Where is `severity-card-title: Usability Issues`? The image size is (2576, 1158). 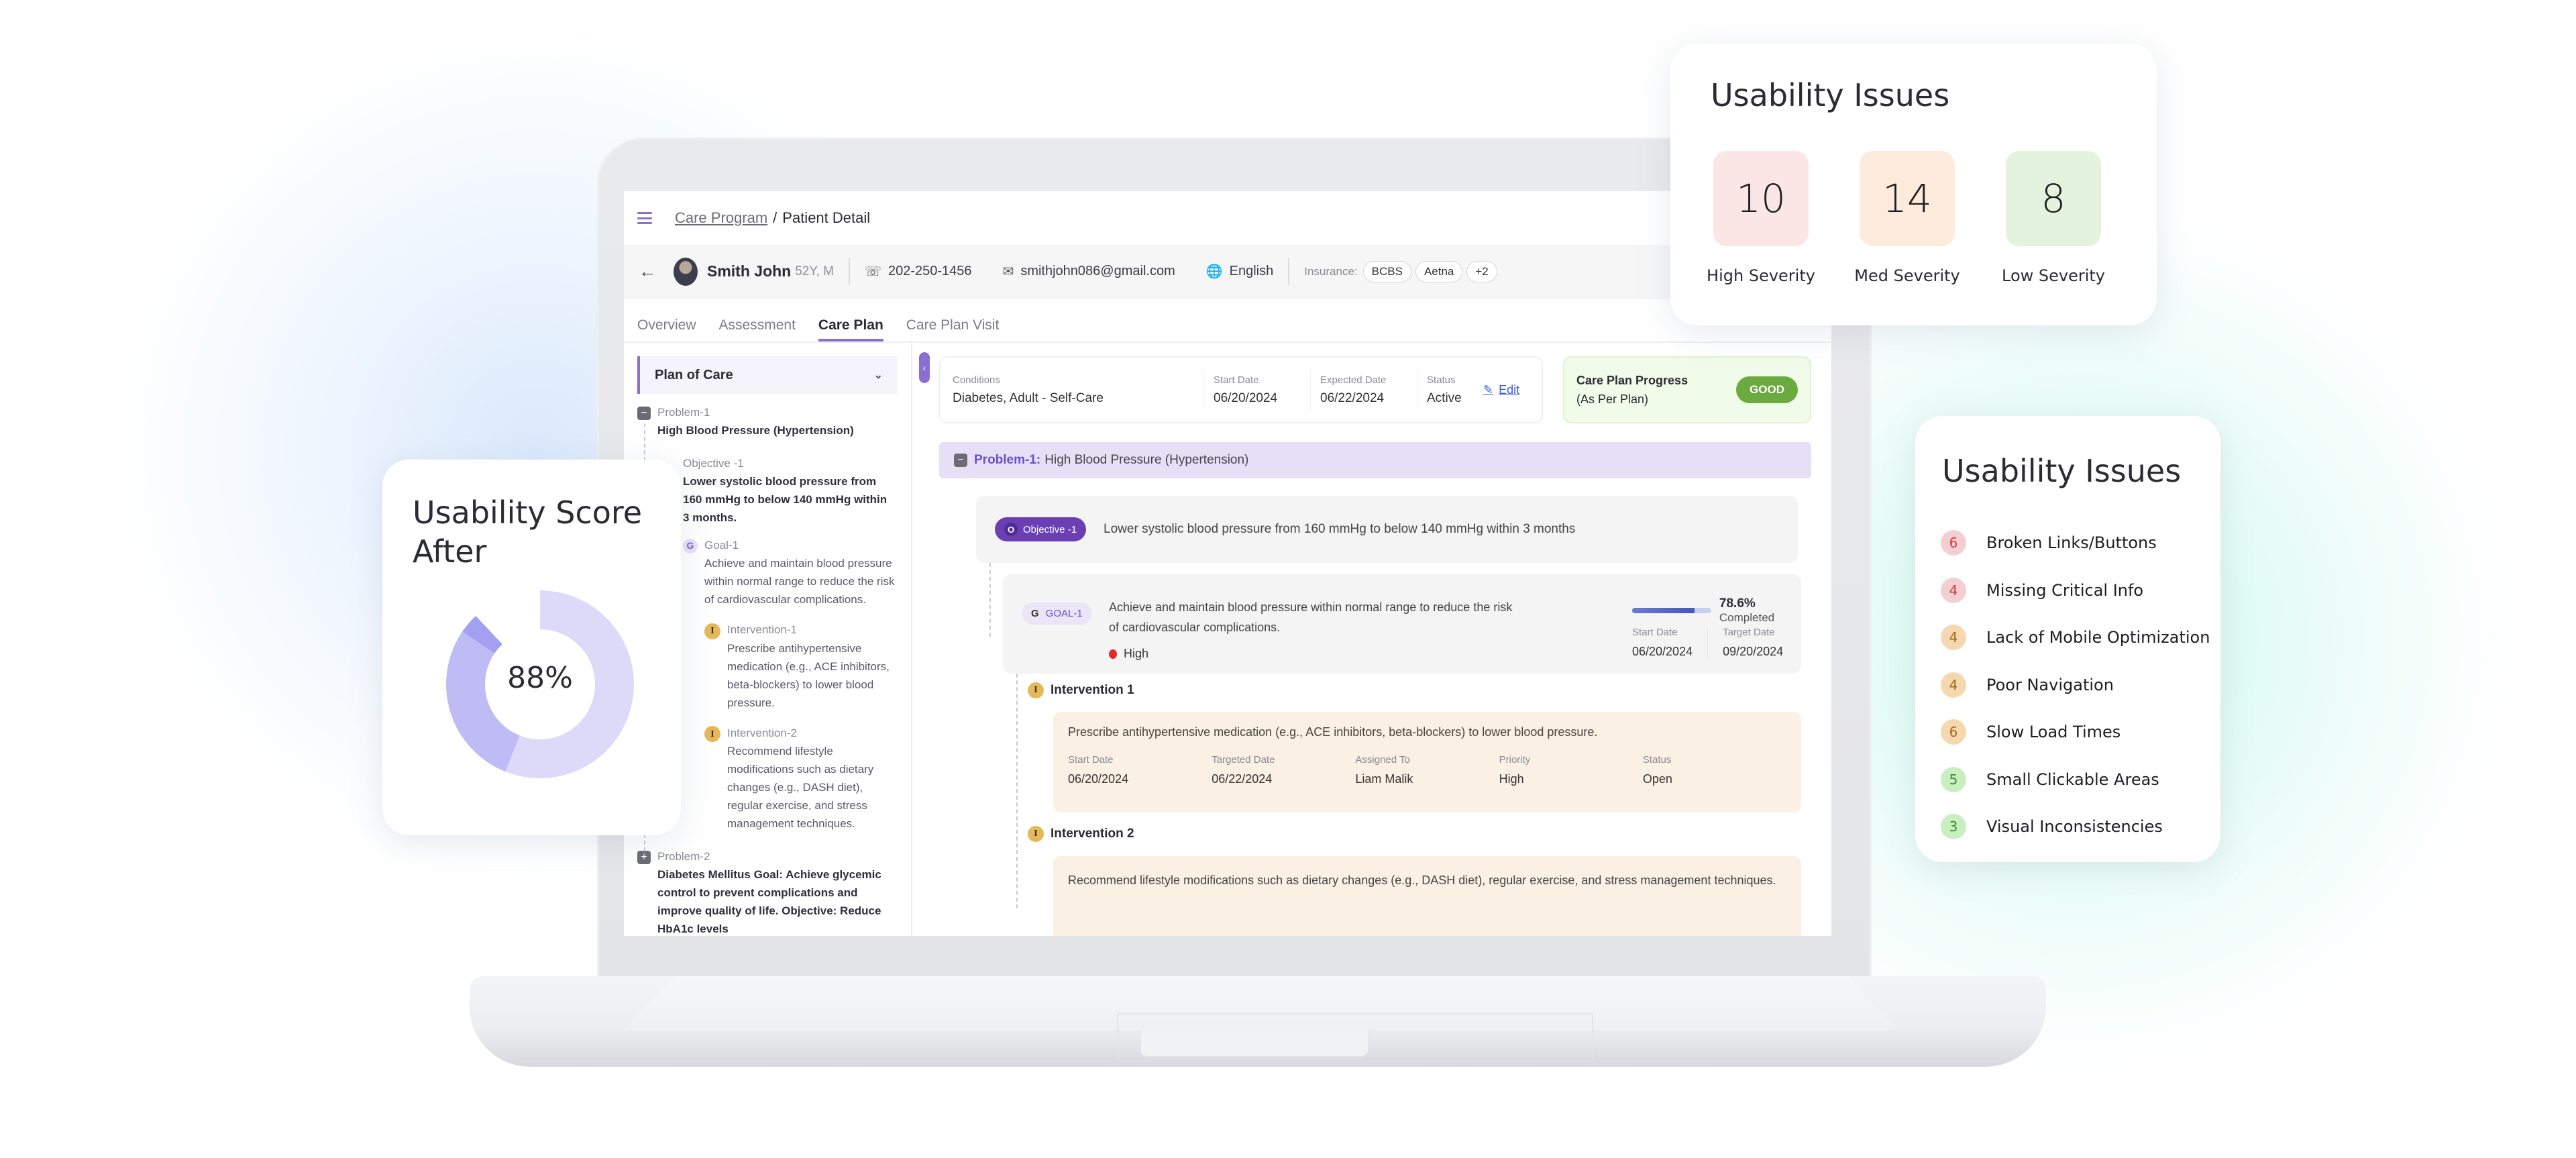
severity-card-title: Usability Issues is located at coordinates (1830, 95).